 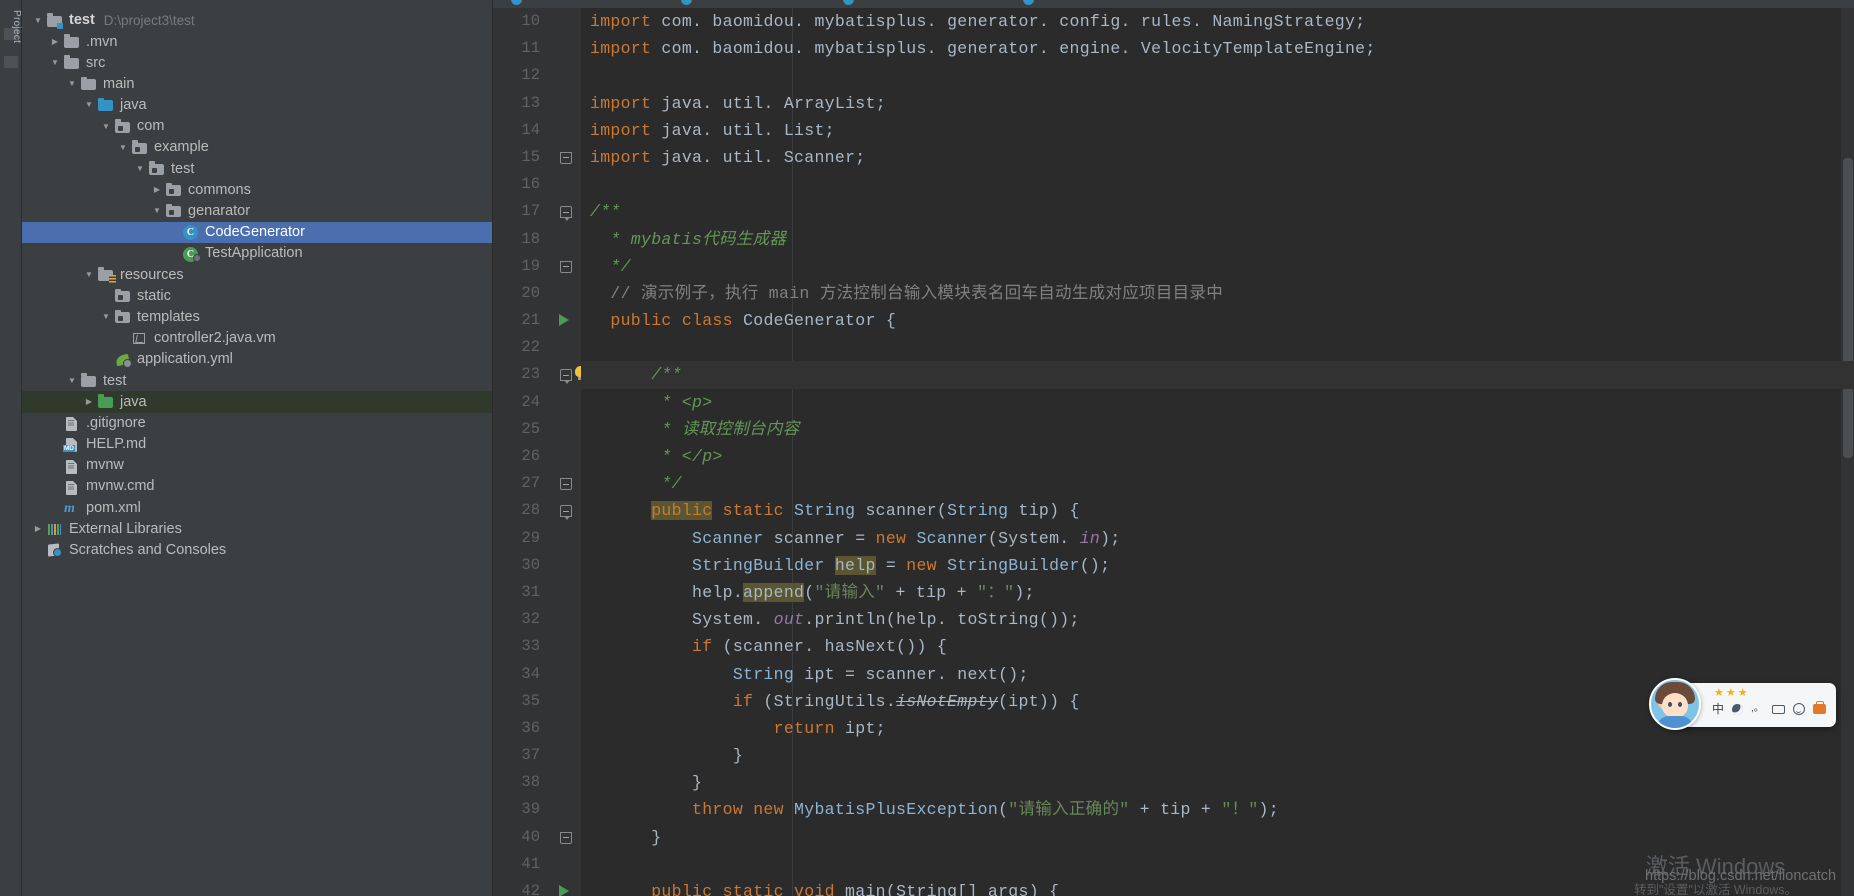 I want to click on tree-item-java: ▶ java, so click(x=257, y=402).